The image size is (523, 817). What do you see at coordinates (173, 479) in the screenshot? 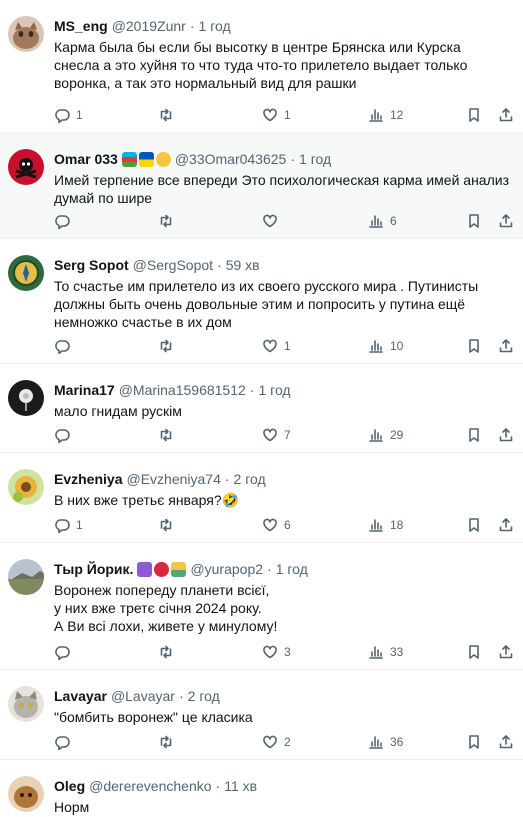
I see `user-handle: @Evzheniya74` at bounding box center [173, 479].